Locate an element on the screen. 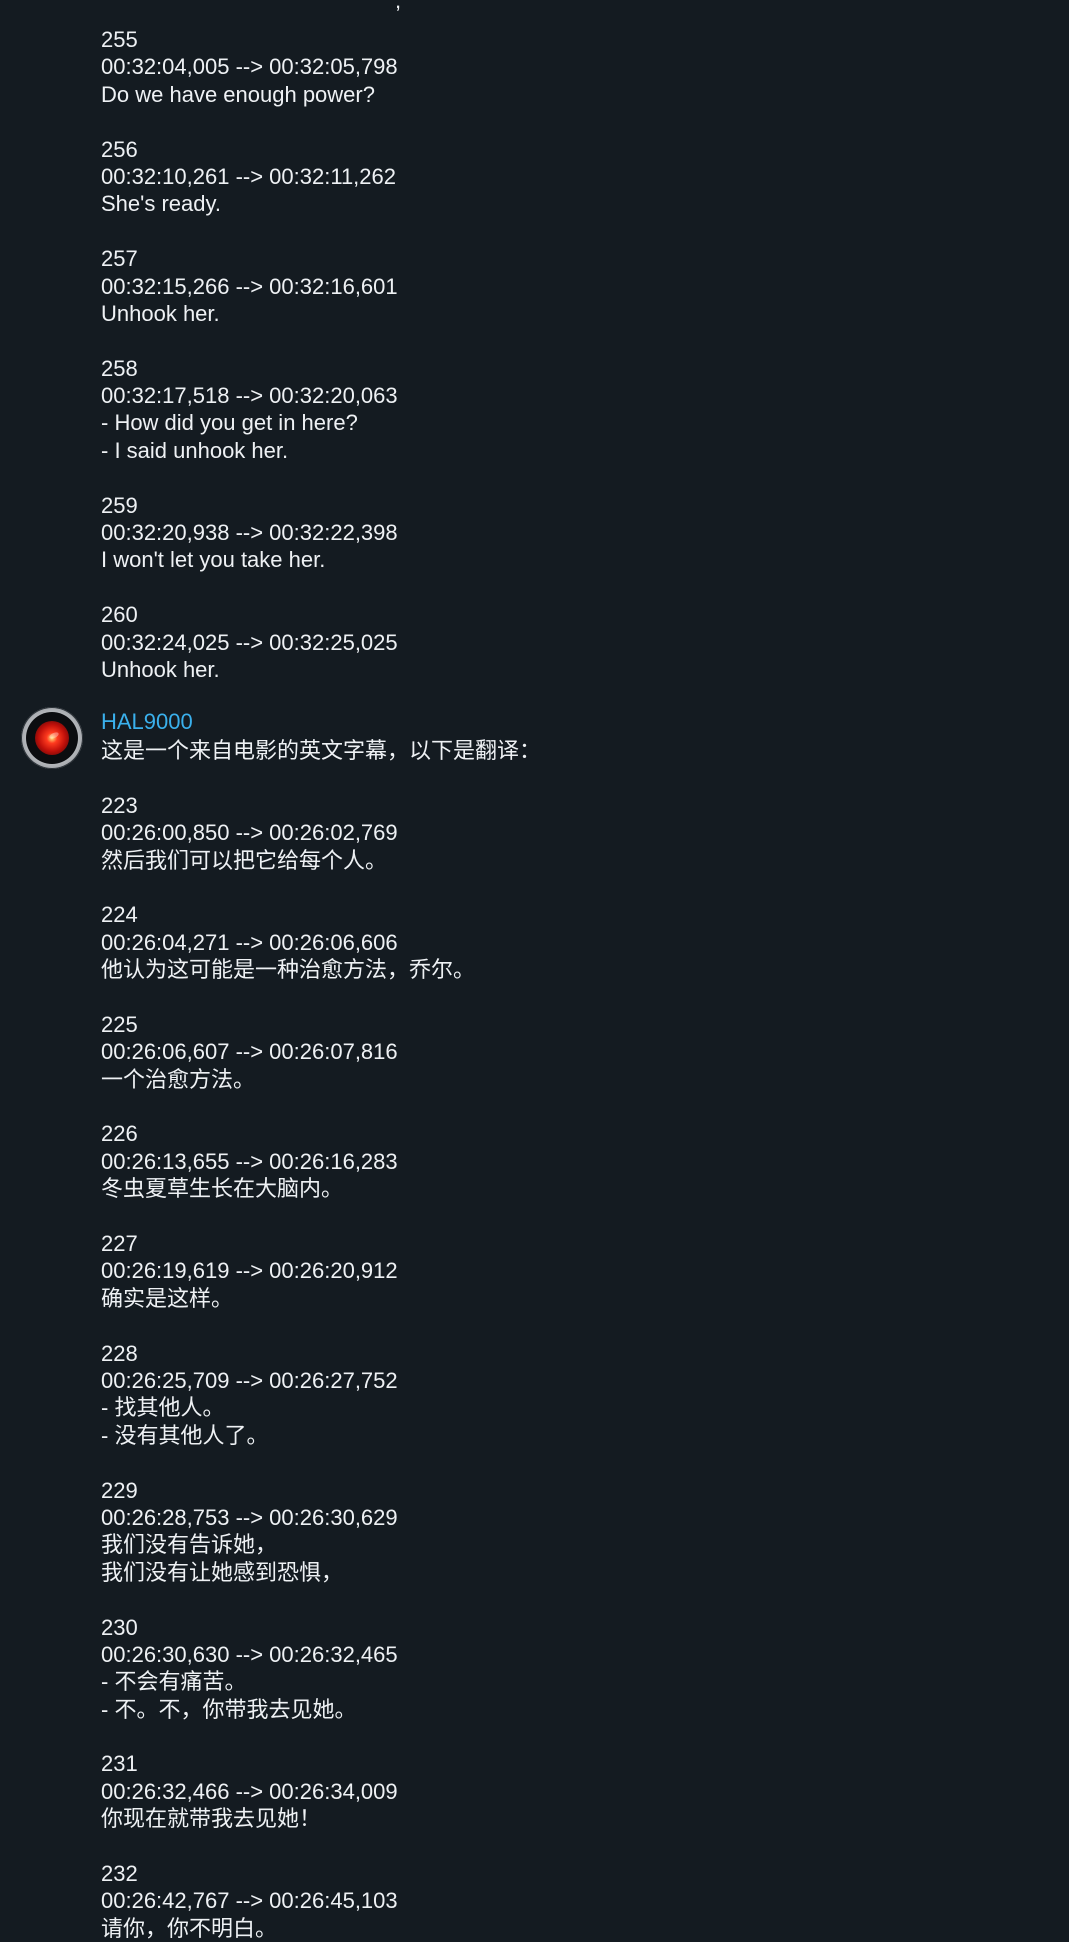 This screenshot has height=1942, width=1069. subtitle-text: 我们没有让她感到恐惧， is located at coordinates (222, 1572).